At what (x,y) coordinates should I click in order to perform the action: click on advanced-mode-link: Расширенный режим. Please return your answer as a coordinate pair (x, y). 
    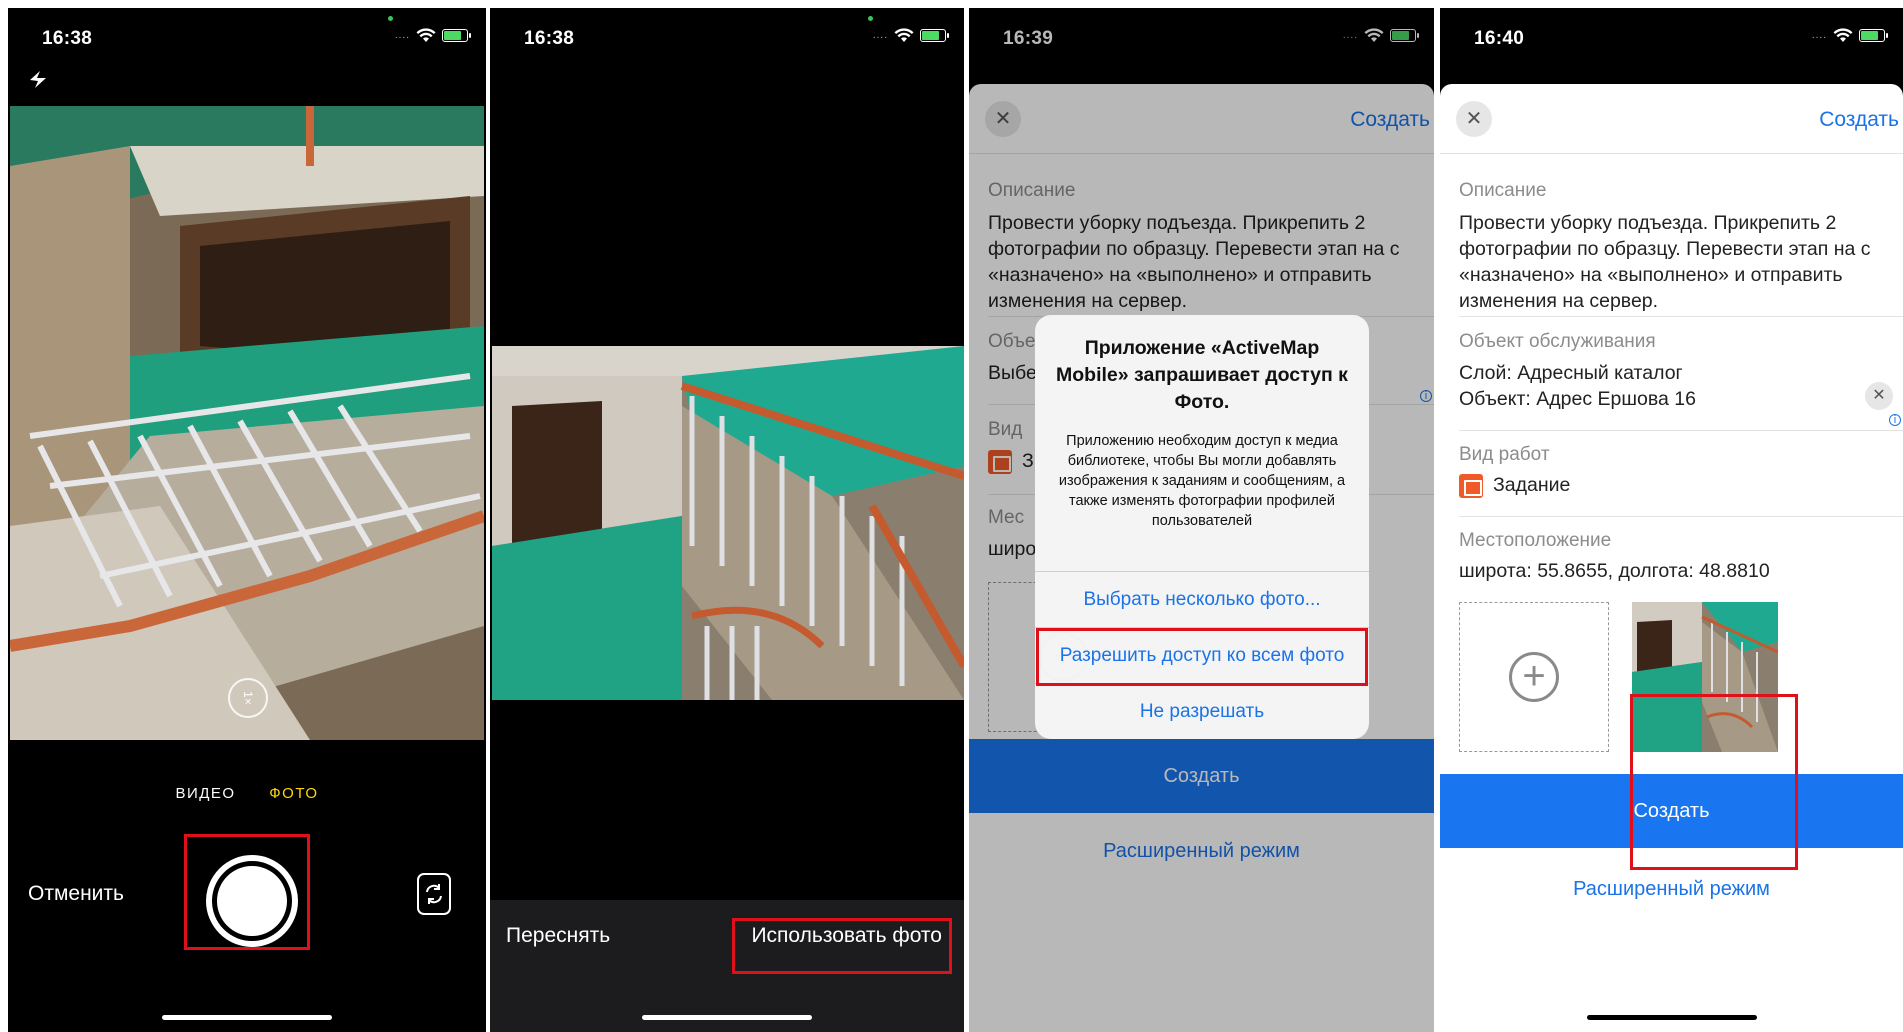
    Looking at the image, I should click on (1671, 889).